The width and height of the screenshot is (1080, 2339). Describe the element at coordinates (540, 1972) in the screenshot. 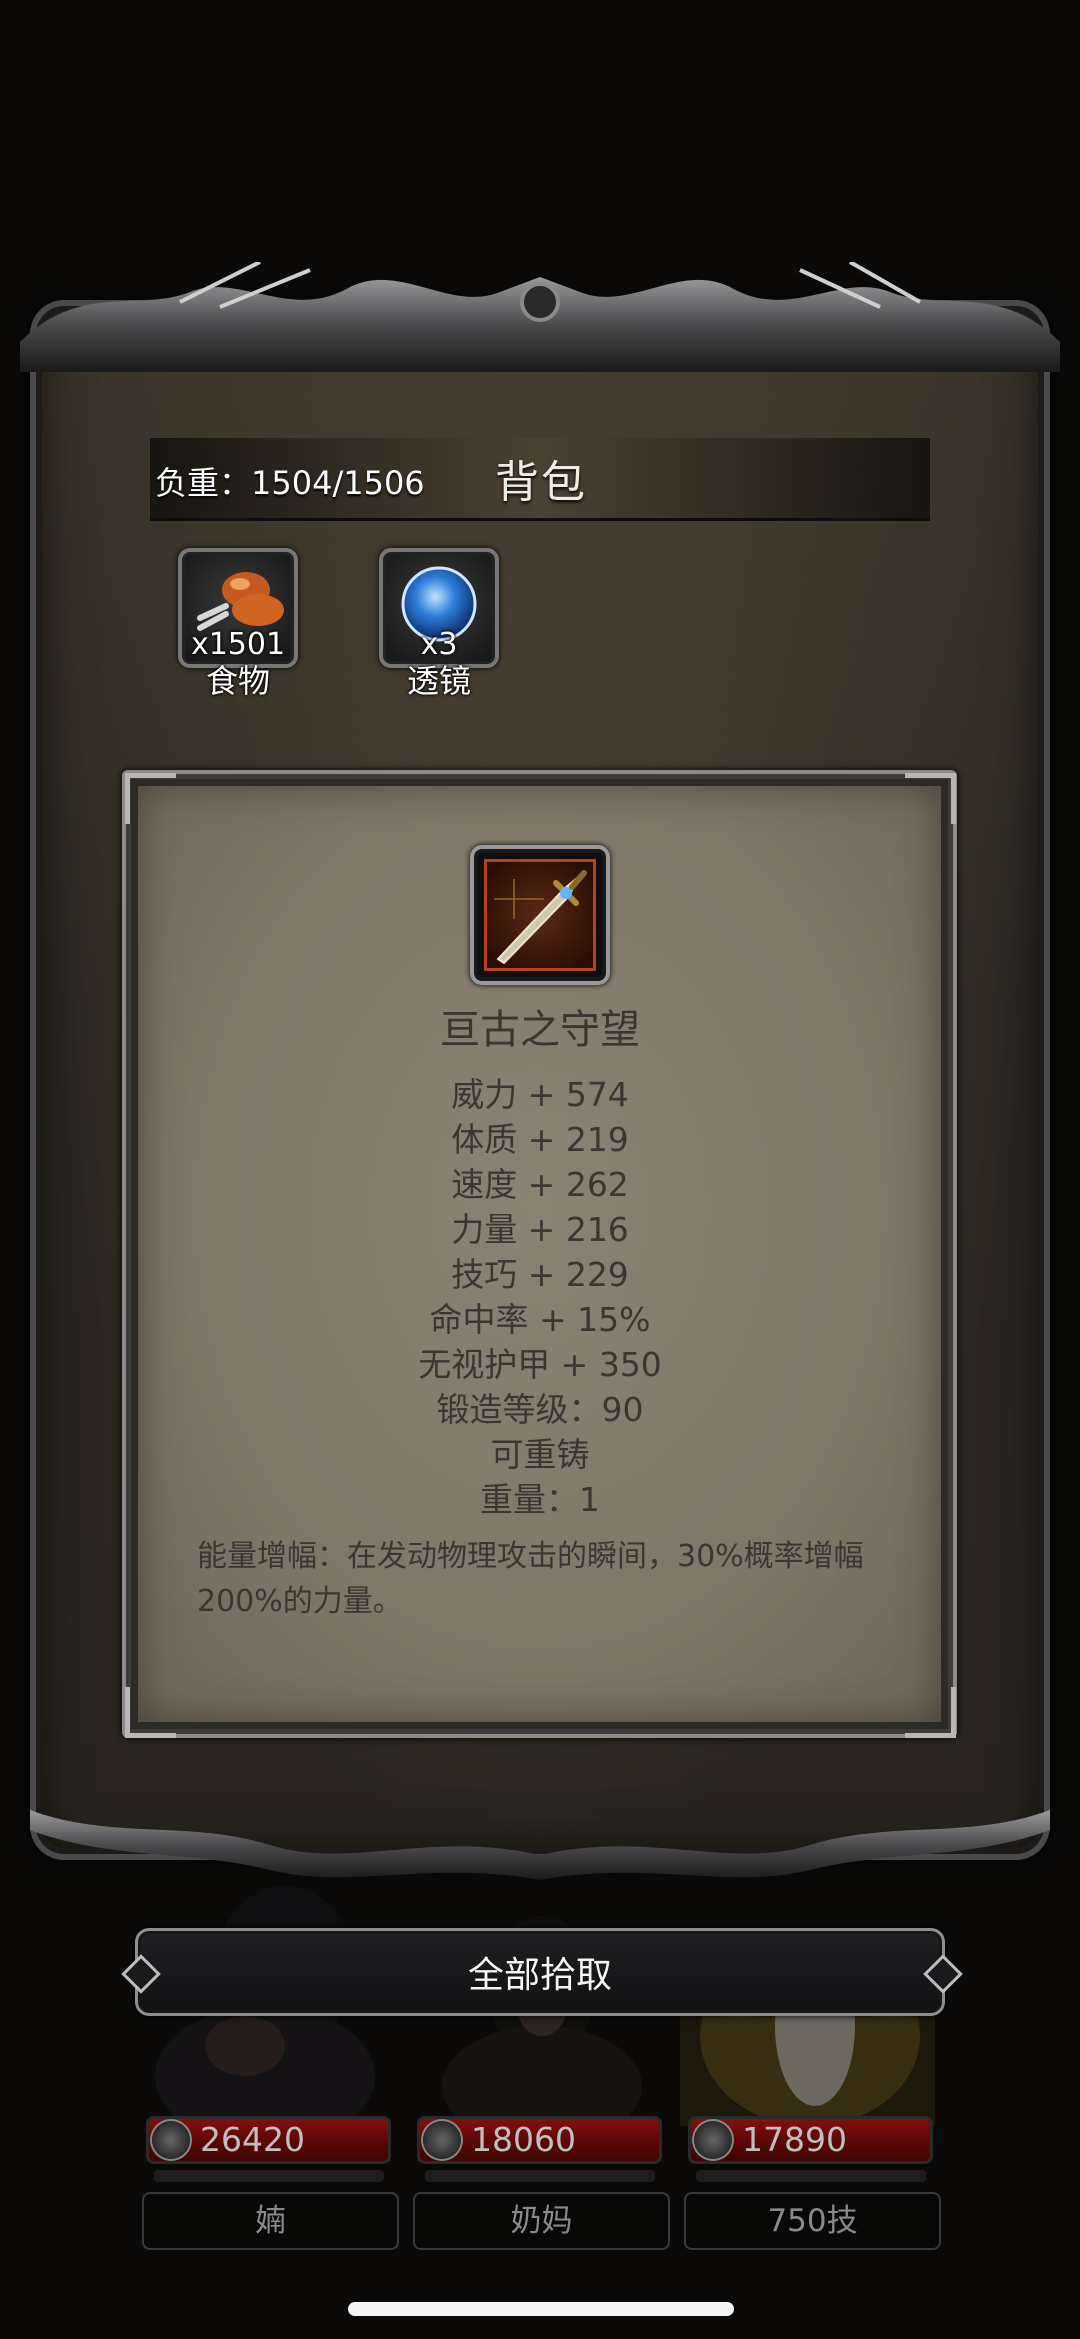

I see `pickup-all-button: 全部拾取` at that location.